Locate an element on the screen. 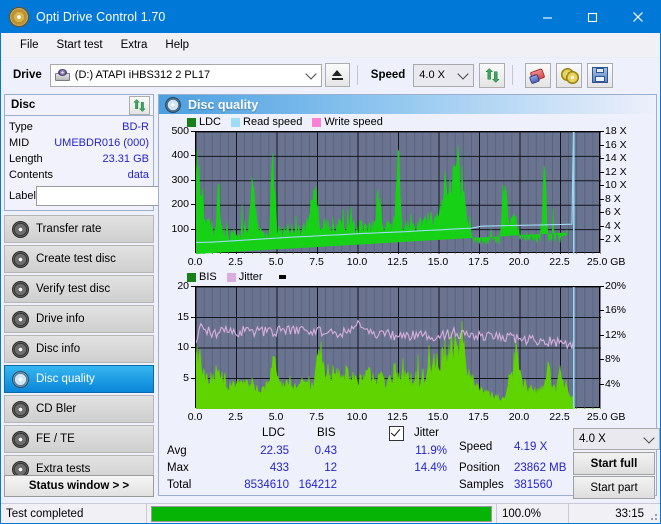 The height and width of the screenshot is (524, 661). menu-file: File is located at coordinates (29, 45).